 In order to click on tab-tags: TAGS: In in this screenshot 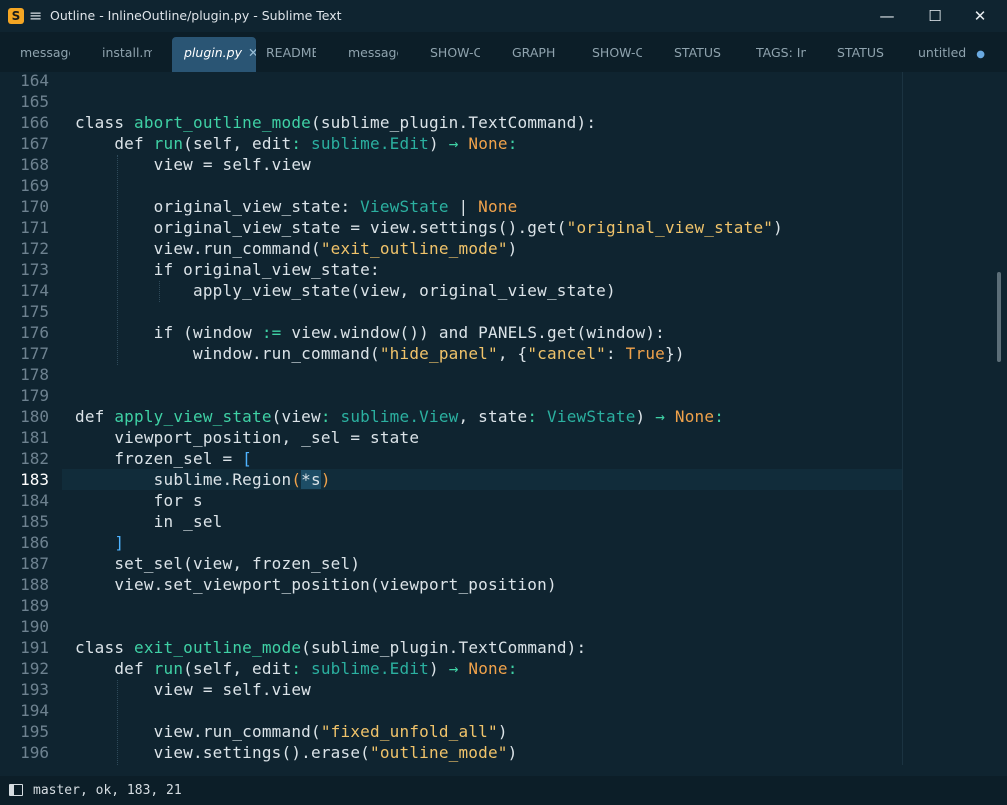, I will do `click(781, 54)`.